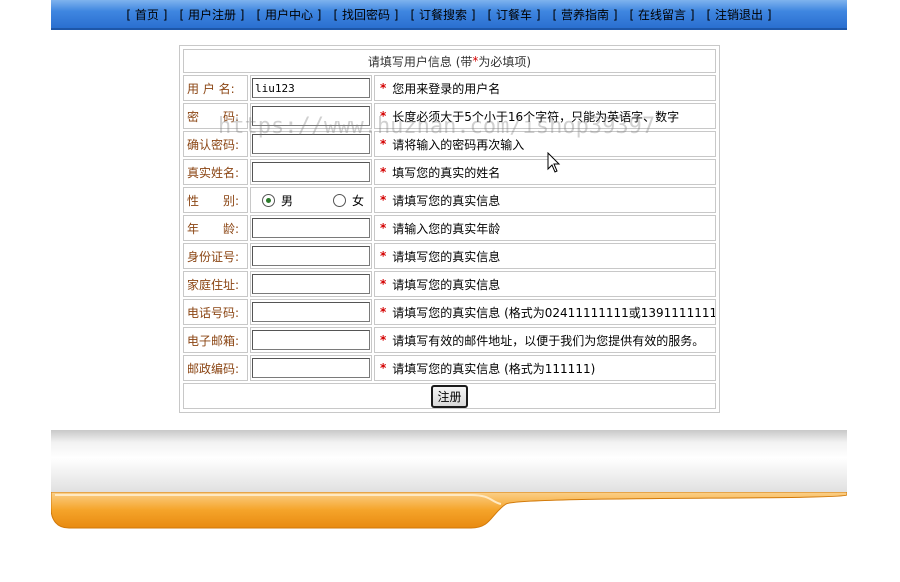 The image size is (900, 582). Describe the element at coordinates (215, 340) in the screenshot. I see `email-label: 电子邮箱:` at that location.